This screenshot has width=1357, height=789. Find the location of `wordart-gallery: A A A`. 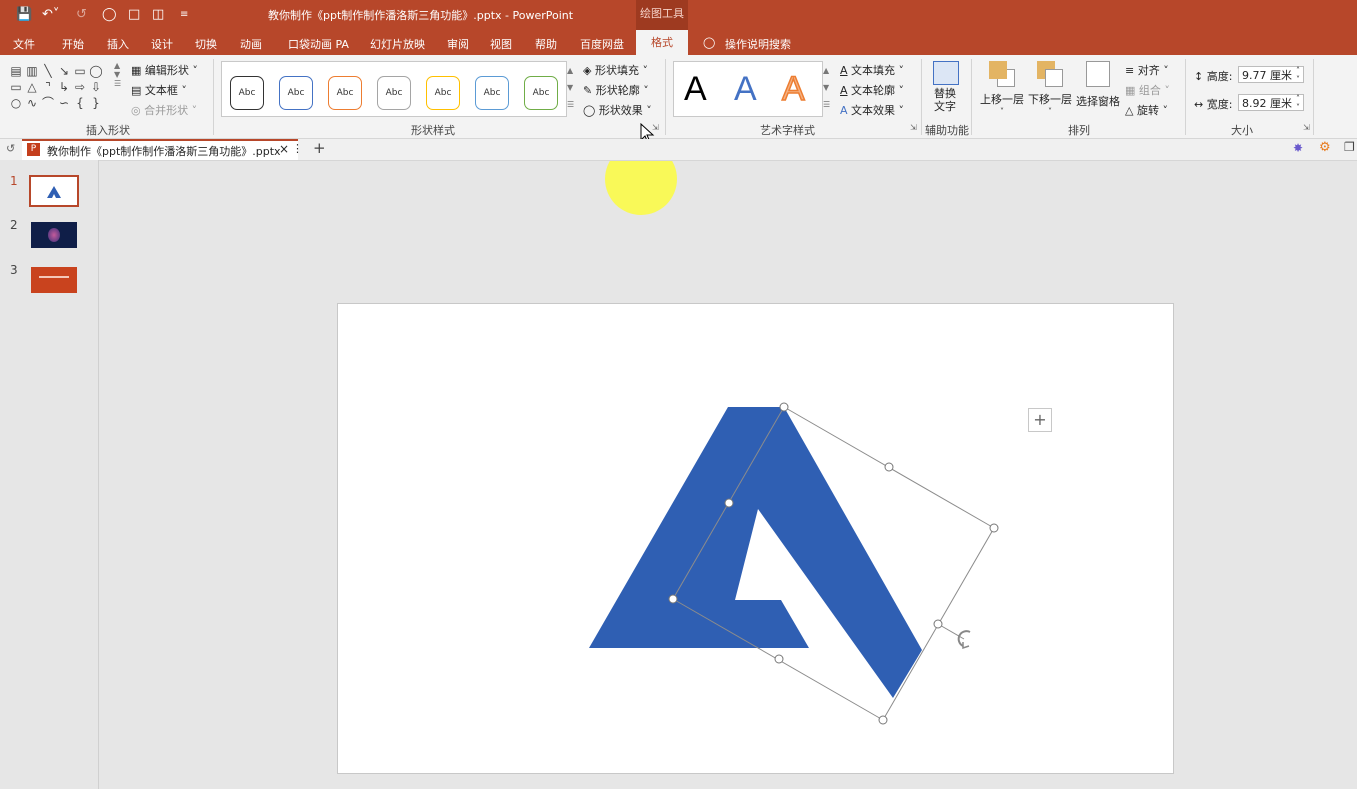

wordart-gallery: A A A is located at coordinates (748, 89).